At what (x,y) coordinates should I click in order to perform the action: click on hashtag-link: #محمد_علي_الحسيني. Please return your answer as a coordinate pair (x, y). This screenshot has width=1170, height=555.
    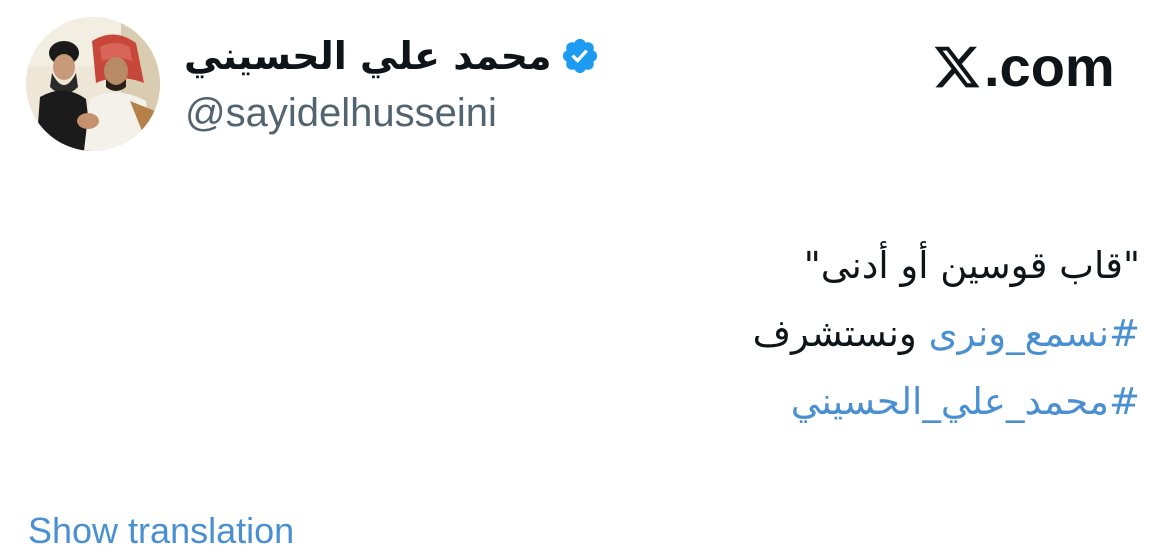
    Looking at the image, I should click on (965, 401).